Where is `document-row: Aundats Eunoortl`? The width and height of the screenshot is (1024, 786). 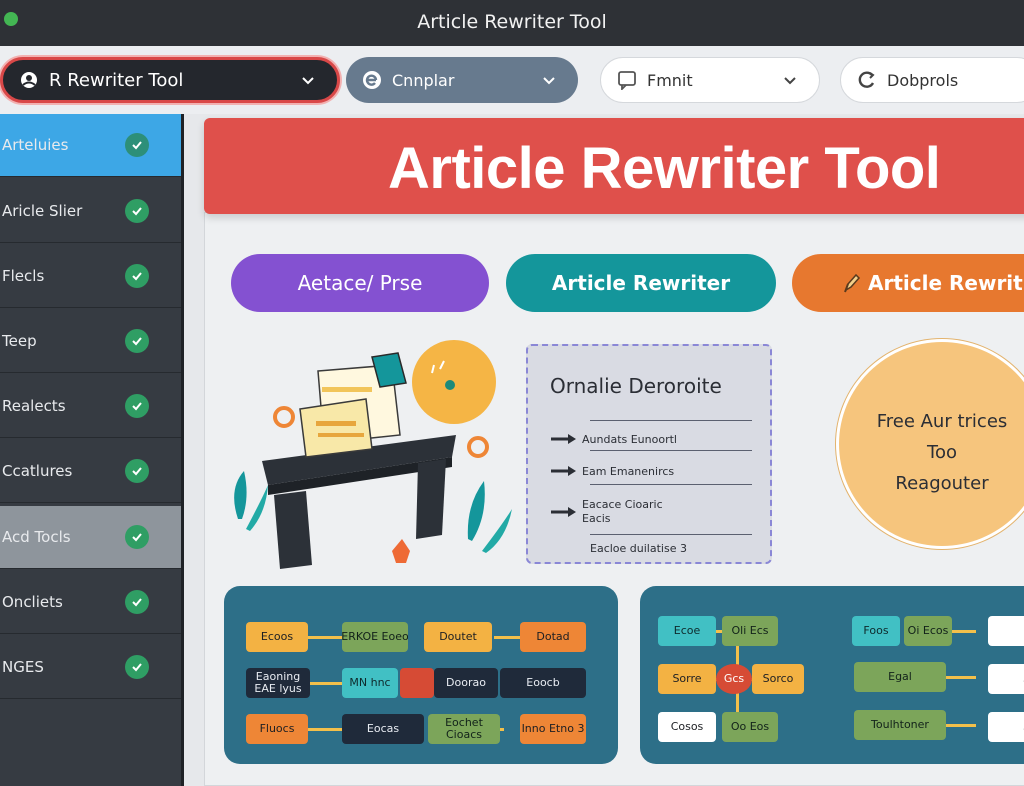 document-row: Aundats Eunoortl is located at coordinates (613, 439).